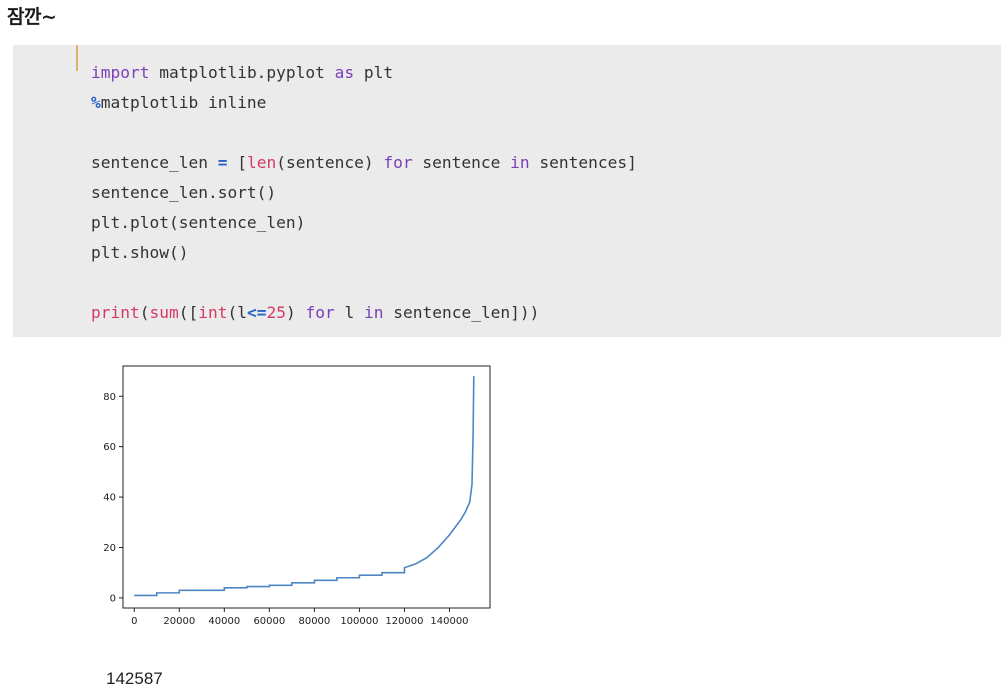 Image resolution: width=1005 pixels, height=692 pixels. What do you see at coordinates (198, 222) in the screenshot?
I see `code-line-5: plt.plot(sentence_len)` at bounding box center [198, 222].